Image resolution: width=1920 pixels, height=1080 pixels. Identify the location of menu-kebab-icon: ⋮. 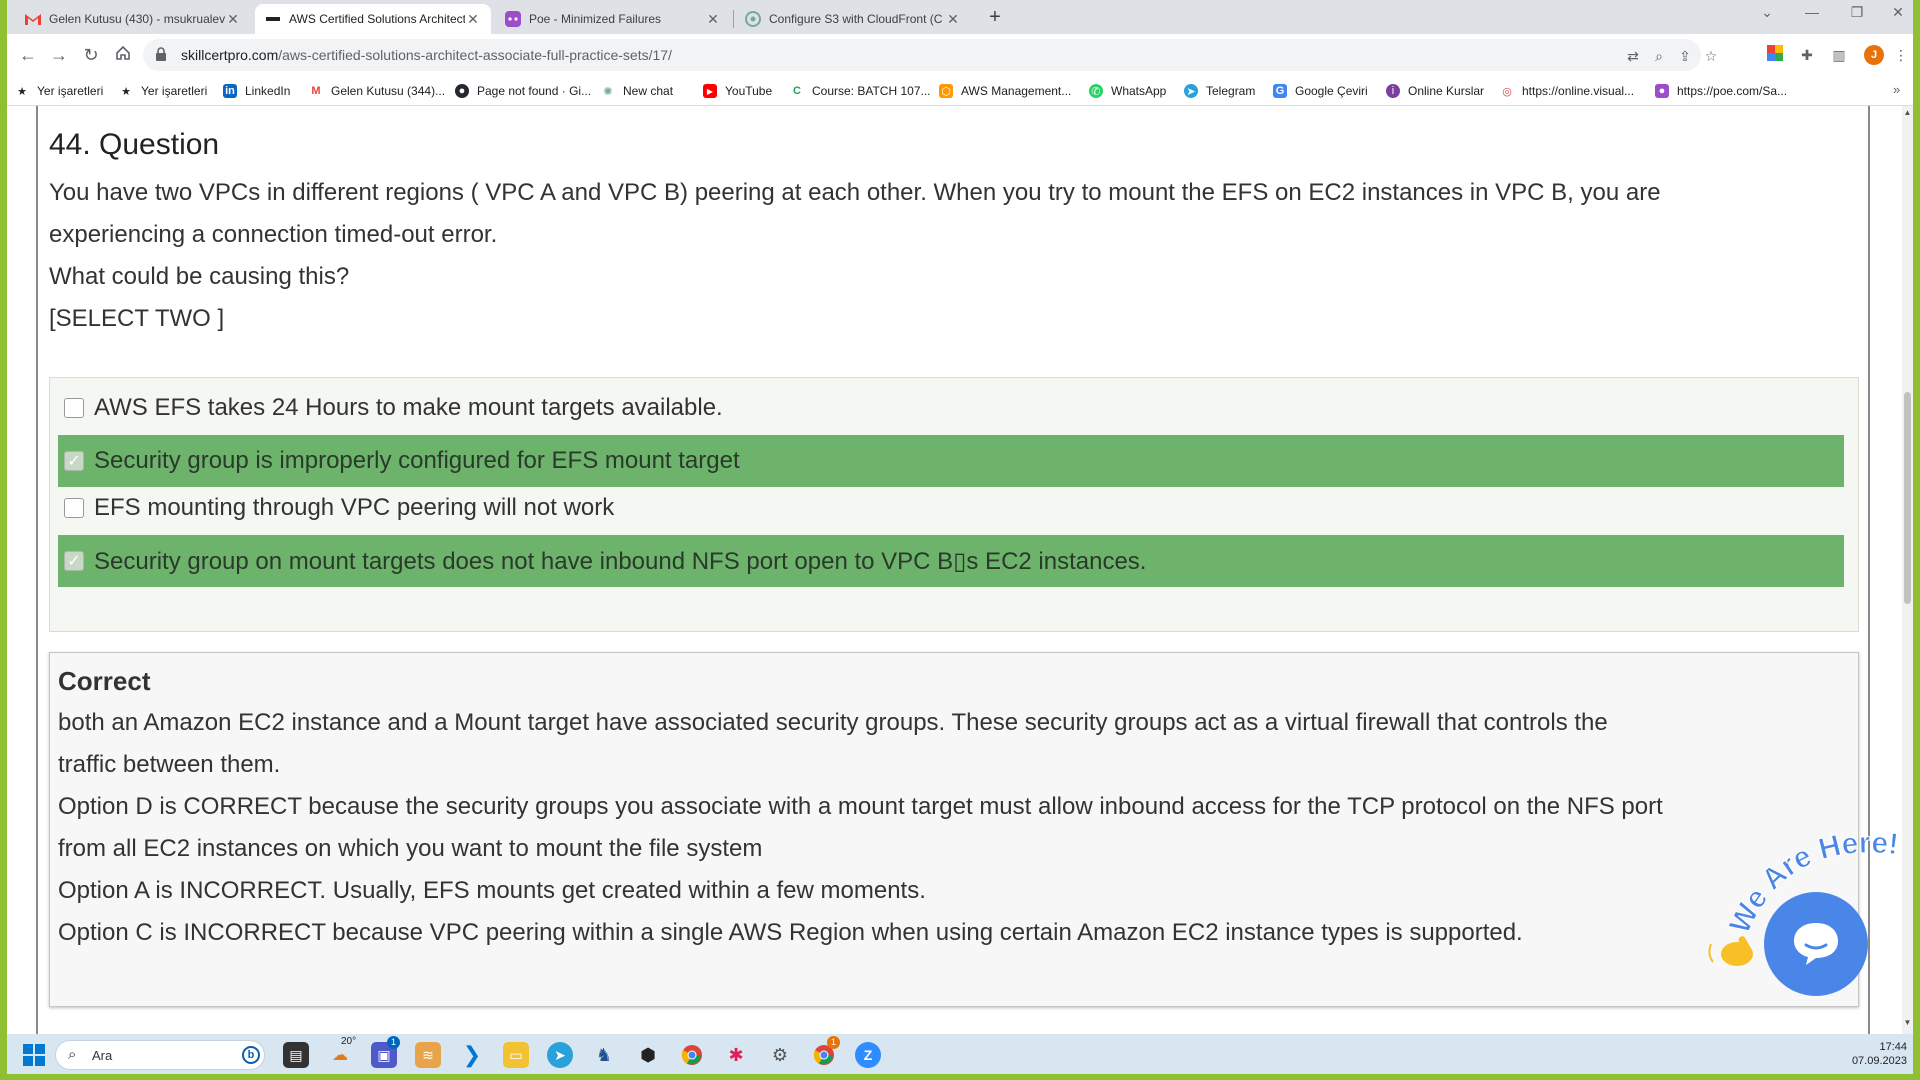
(1901, 55).